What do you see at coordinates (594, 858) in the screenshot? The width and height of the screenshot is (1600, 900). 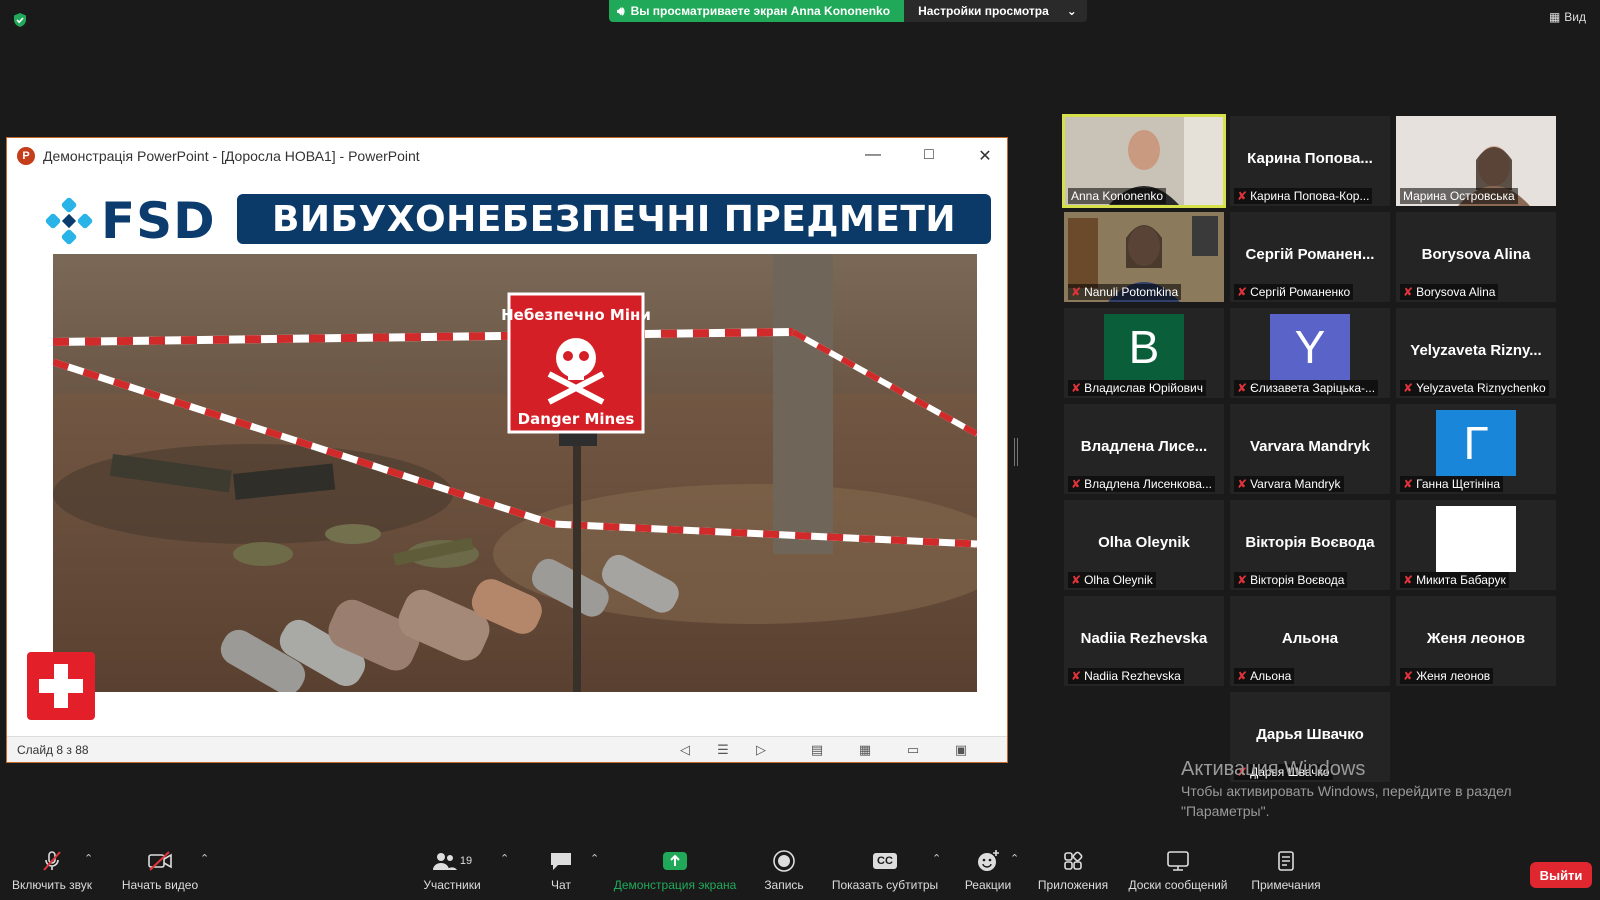 I see `chat-options-caret: ⌃` at bounding box center [594, 858].